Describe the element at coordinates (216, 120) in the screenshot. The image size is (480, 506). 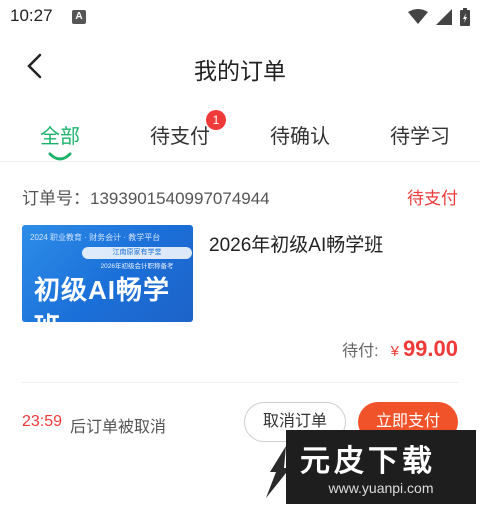
I see `pending-count-badge: 1` at that location.